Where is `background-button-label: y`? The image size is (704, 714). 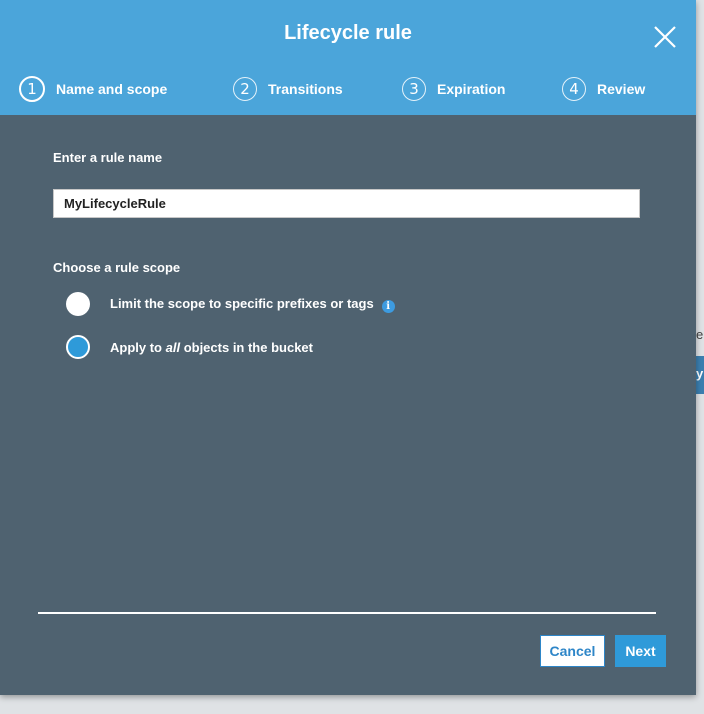
background-button-label: y is located at coordinates (700, 373).